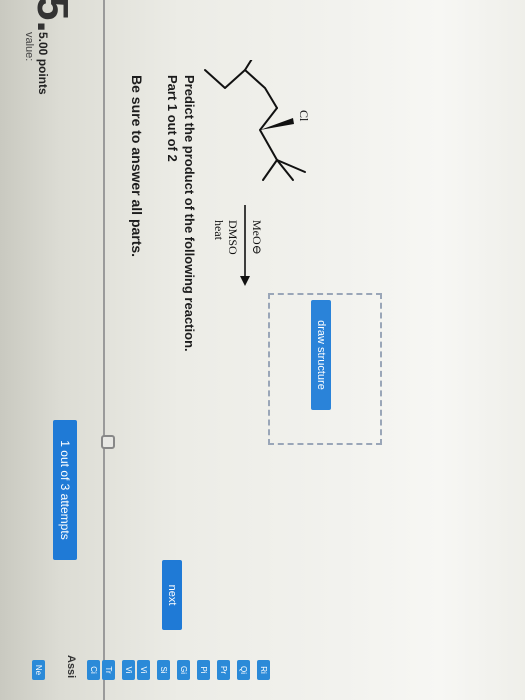 This screenshot has width=525, height=700. Describe the element at coordinates (38, 670) in the screenshot. I see `sidebar-top-tab: Ne` at that location.